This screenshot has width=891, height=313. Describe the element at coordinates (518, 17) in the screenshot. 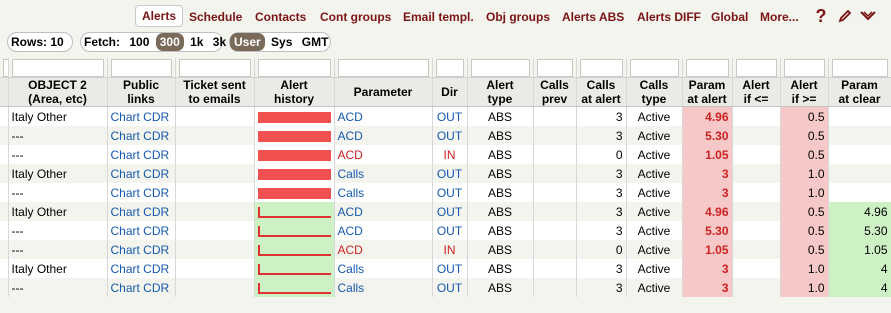

I see `nav-obj-groups: Obj groups` at that location.